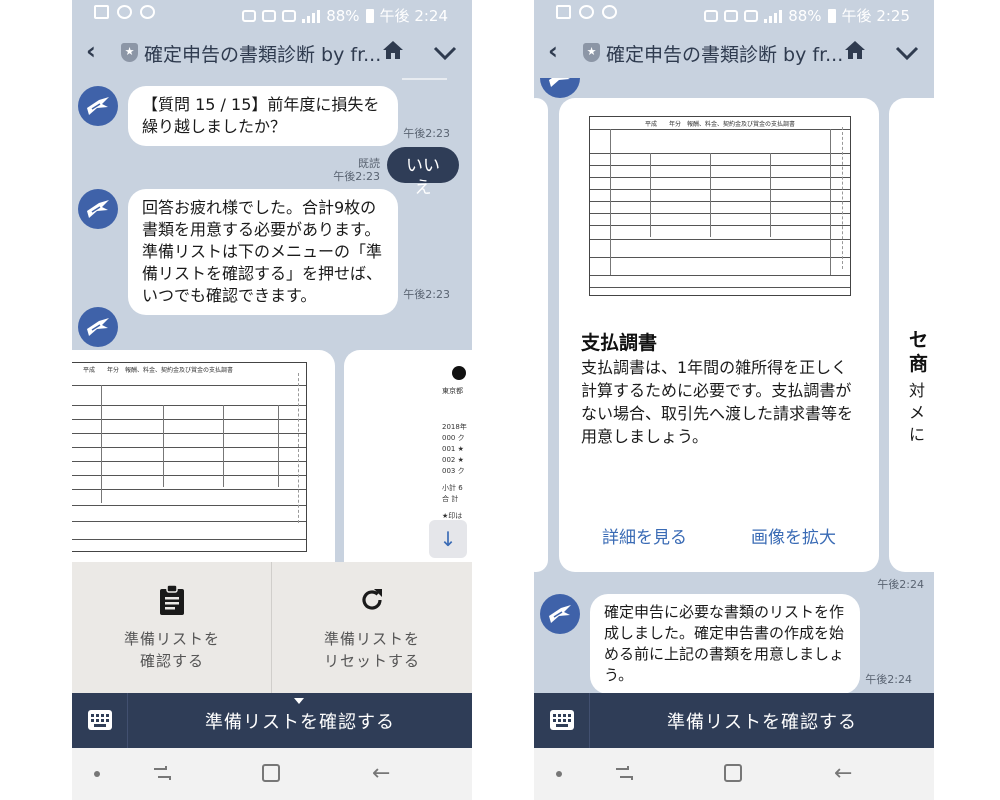 The height and width of the screenshot is (800, 1000). I want to click on menu-label-line: 確認する, so click(171, 661).